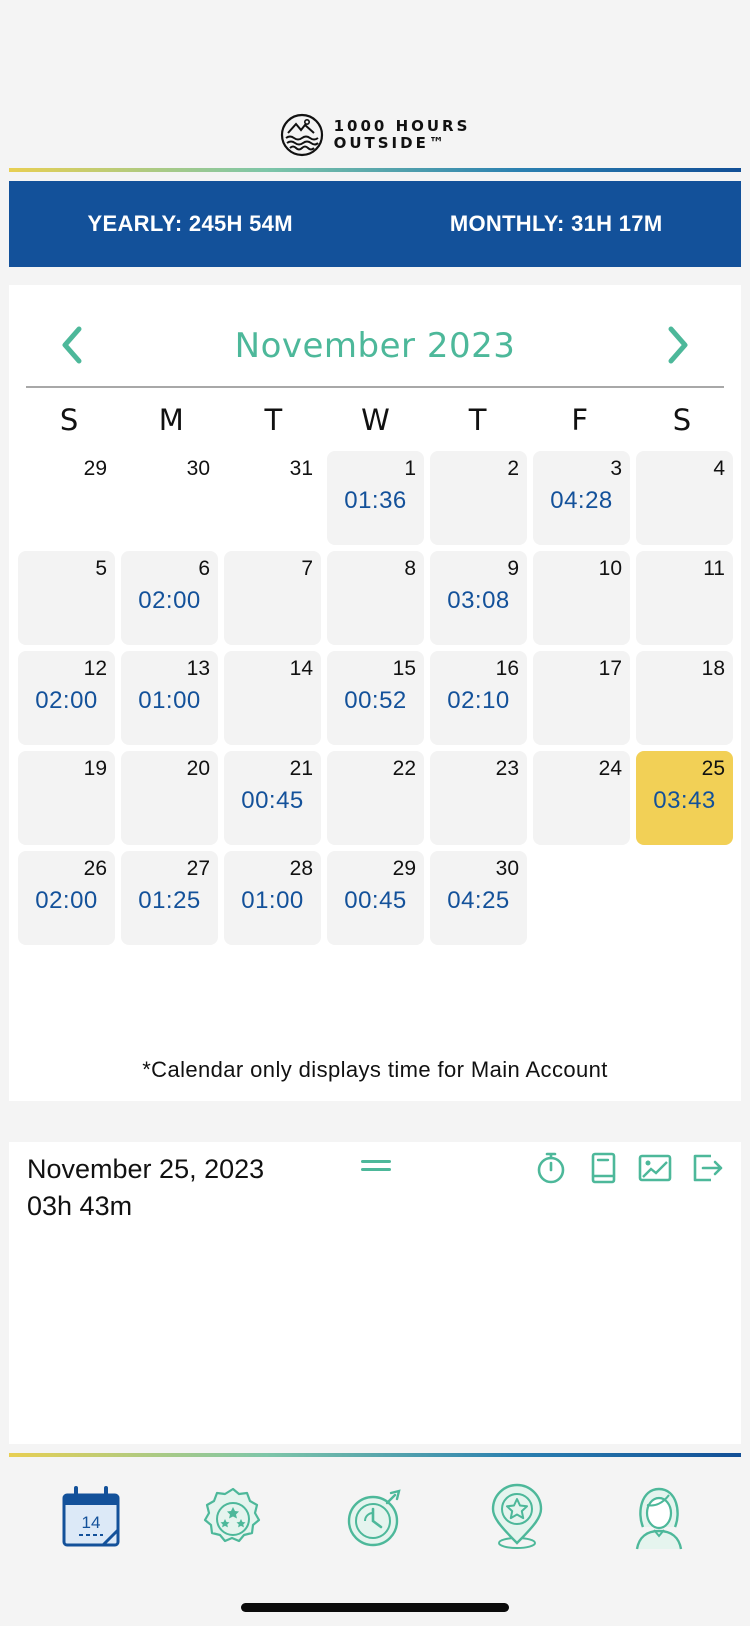 This screenshot has width=750, height=1626. Describe the element at coordinates (169, 798) in the screenshot. I see `calendar-day: 20` at that location.